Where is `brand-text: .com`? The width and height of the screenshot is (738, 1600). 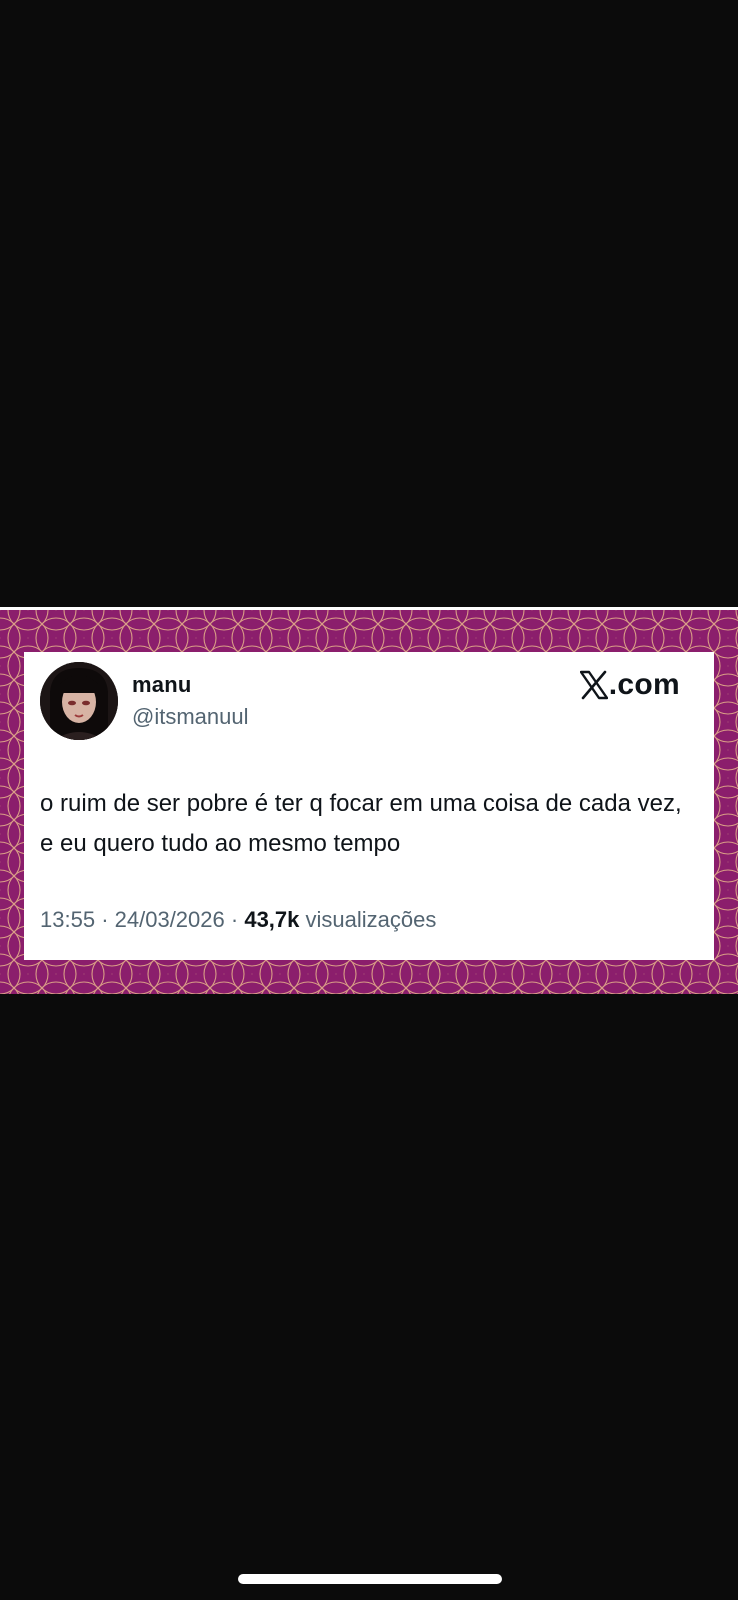
brand-text: .com is located at coordinates (644, 684).